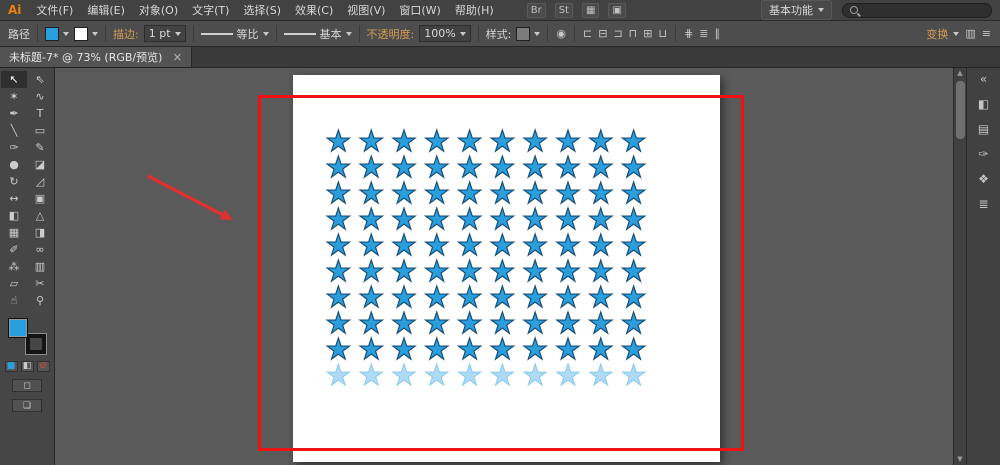  I want to click on graph-options-icon: ▥, so click(970, 33).